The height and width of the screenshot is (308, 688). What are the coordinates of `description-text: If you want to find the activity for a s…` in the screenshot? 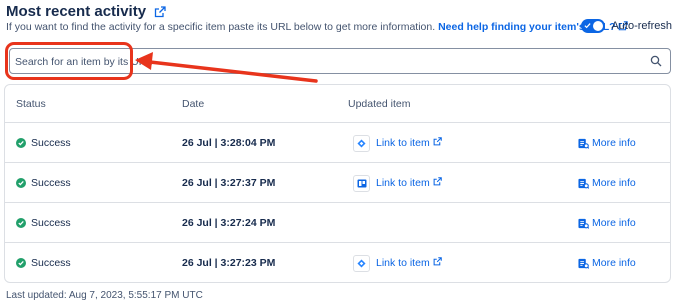 It's located at (221, 27).